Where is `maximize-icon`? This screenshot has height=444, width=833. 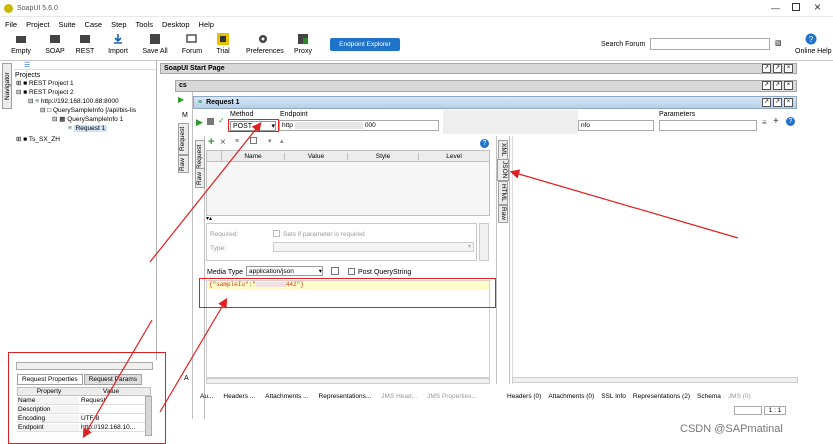 maximize-icon is located at coordinates (796, 7).